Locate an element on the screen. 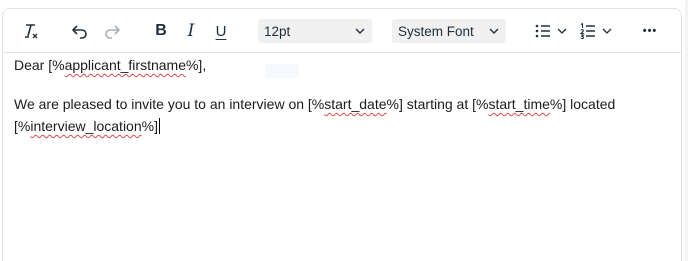 The width and height of the screenshot is (688, 261). bullet-list-icon is located at coordinates (542, 31).